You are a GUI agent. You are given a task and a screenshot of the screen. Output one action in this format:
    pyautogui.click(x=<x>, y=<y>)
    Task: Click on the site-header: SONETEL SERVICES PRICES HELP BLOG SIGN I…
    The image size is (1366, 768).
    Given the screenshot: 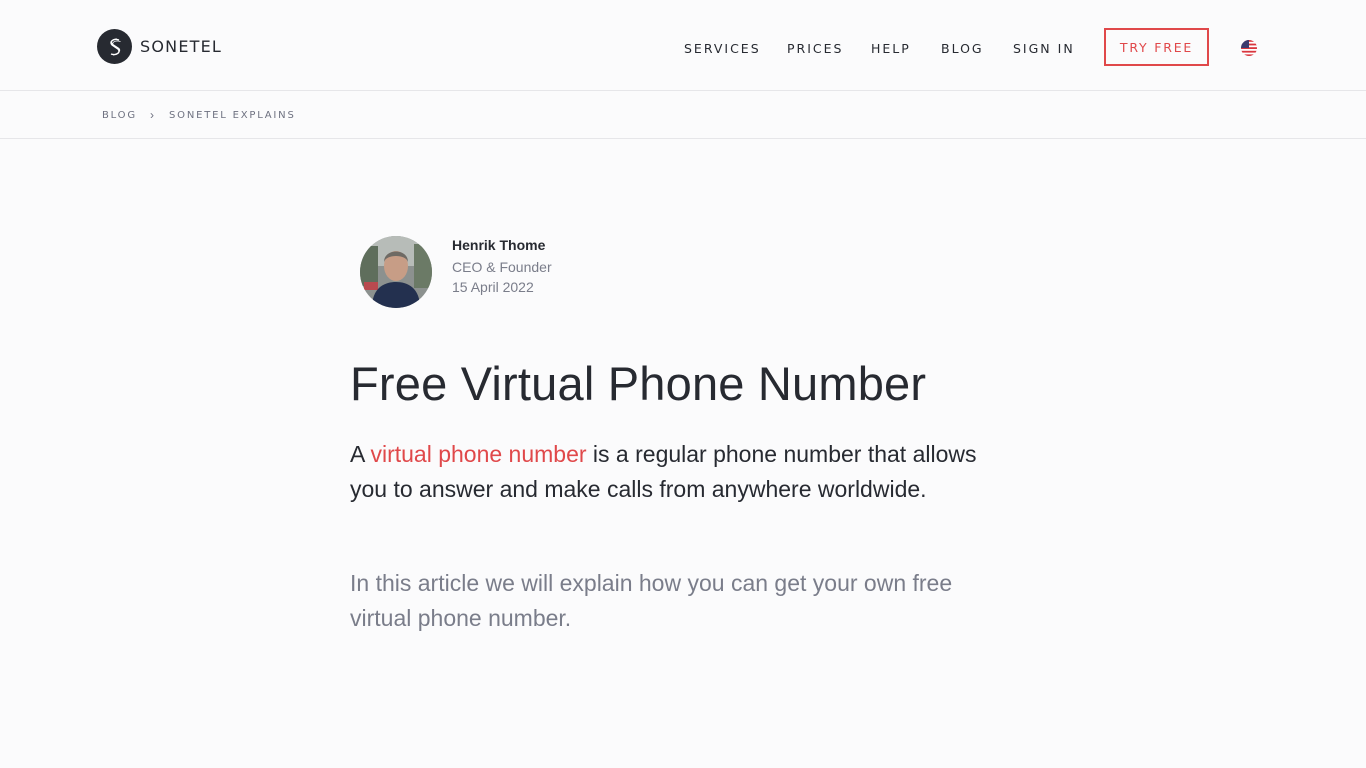 What is the action you would take?
    pyautogui.click(x=683, y=45)
    